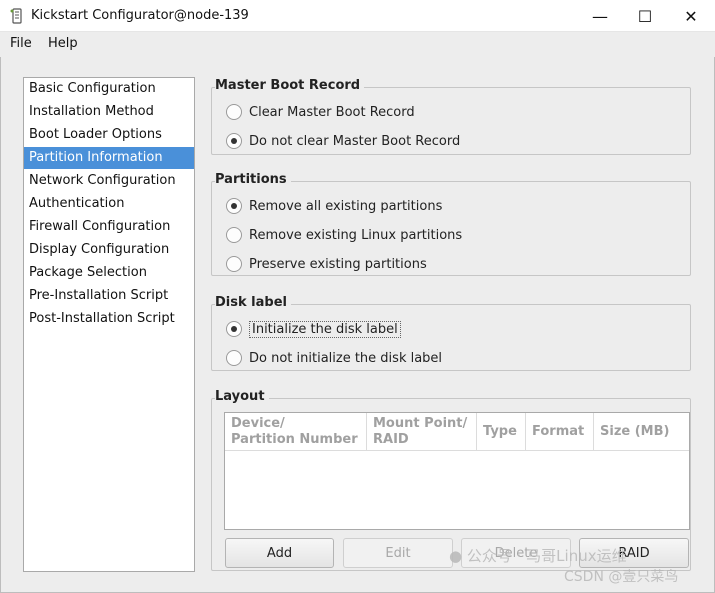  What do you see at coordinates (258, 423) in the screenshot?
I see `column-header-text: Device/` at bounding box center [258, 423].